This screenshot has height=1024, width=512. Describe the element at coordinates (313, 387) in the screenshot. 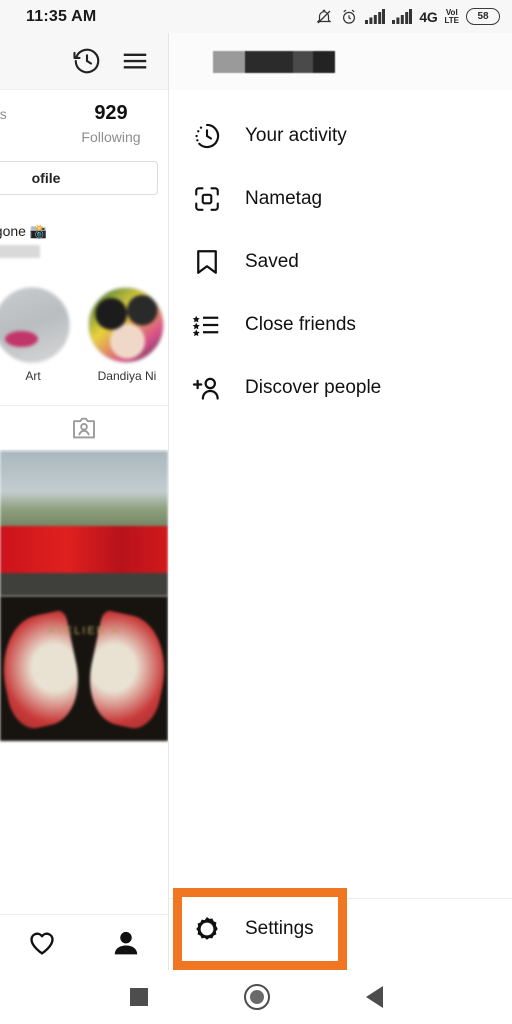

I see `menu-item-label: Discover people` at that location.